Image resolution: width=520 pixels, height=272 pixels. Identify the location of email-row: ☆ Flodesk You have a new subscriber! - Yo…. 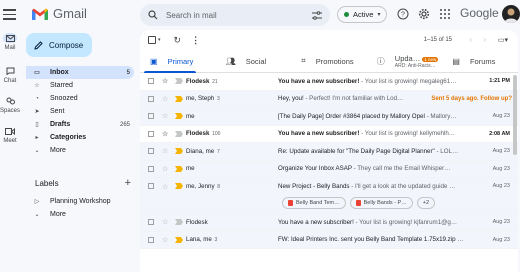
(329, 223).